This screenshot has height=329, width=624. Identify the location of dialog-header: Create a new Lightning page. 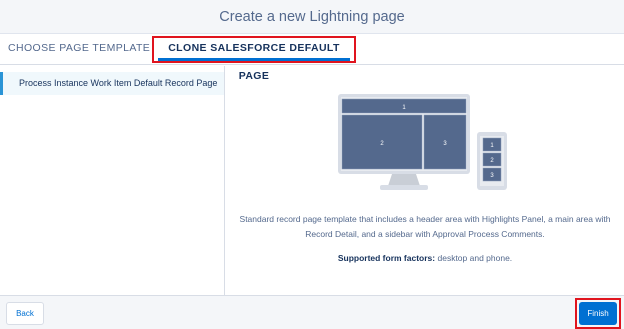
(312, 17).